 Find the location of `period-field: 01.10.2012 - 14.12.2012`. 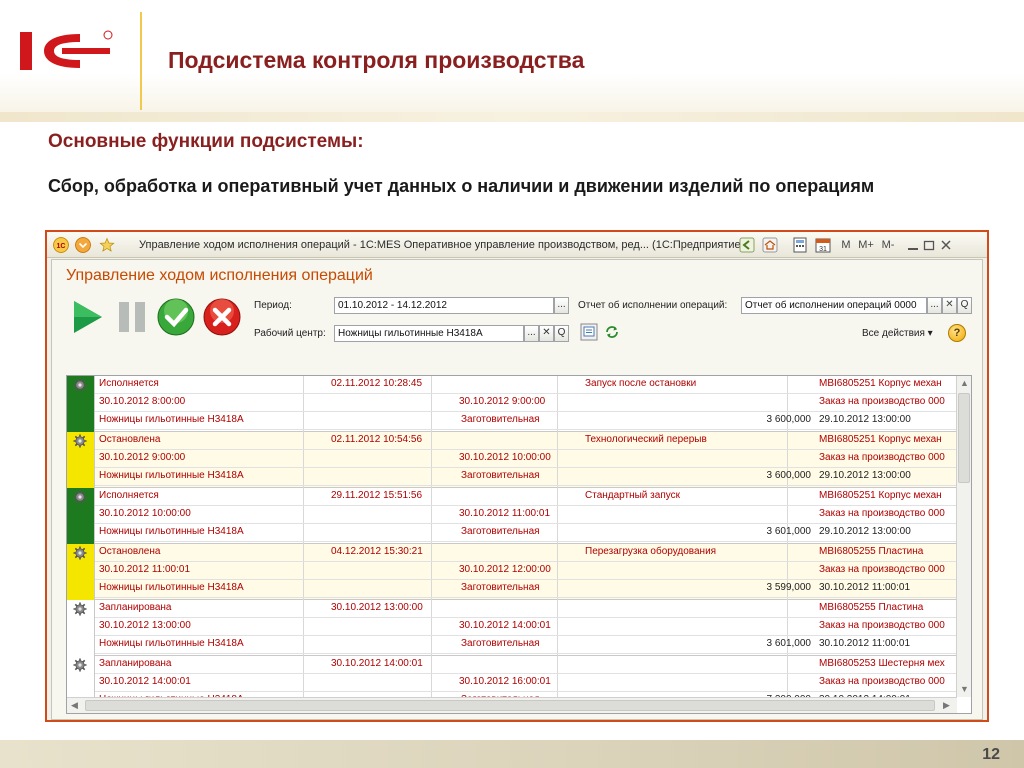

period-field: 01.10.2012 - 14.12.2012 is located at coordinates (444, 305).